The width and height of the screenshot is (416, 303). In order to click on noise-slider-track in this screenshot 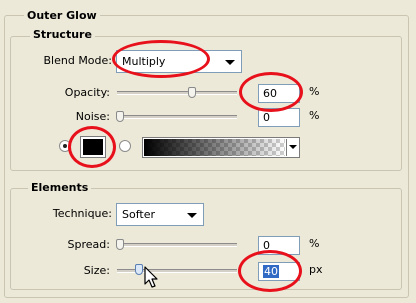, I will do `click(177, 117)`.